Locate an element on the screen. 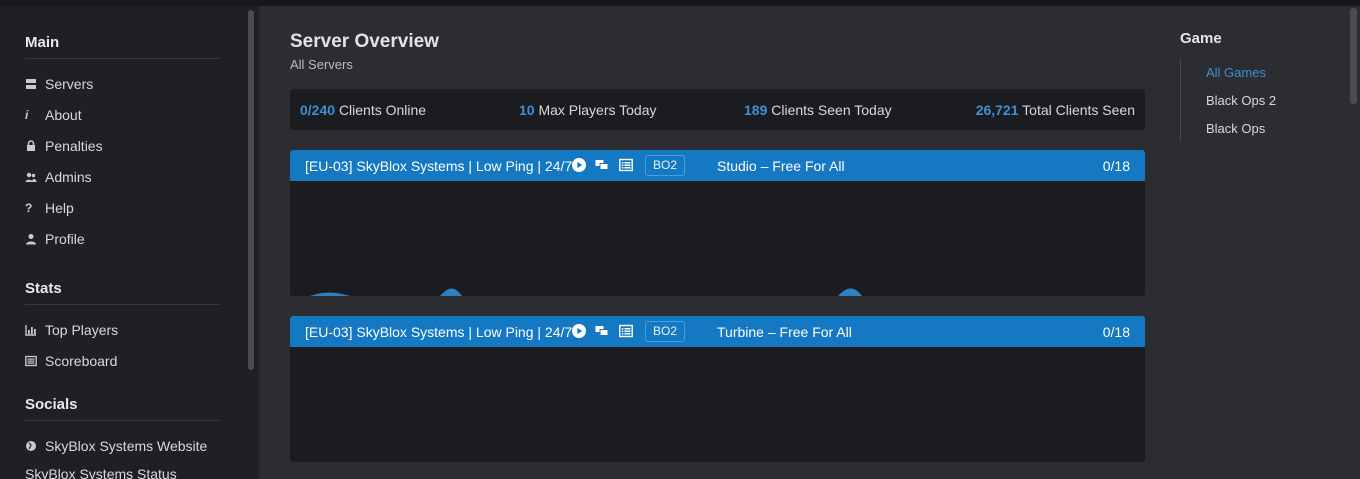  sidebar-item-label: SkyBlox Systems Status is located at coordinates (101, 472).